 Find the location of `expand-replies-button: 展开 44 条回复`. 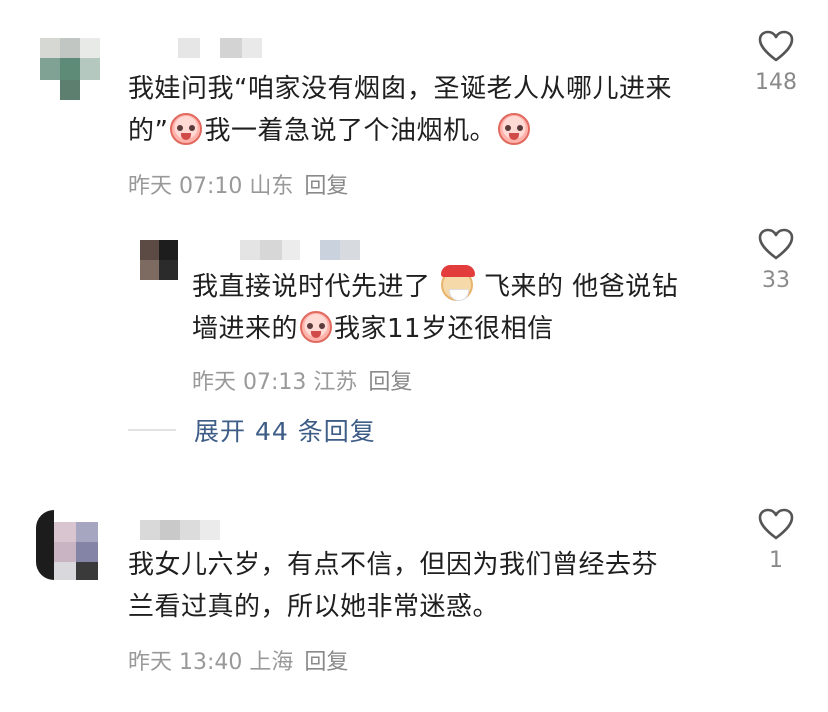

expand-replies-button: 展开 44 条回复 is located at coordinates (252, 430).